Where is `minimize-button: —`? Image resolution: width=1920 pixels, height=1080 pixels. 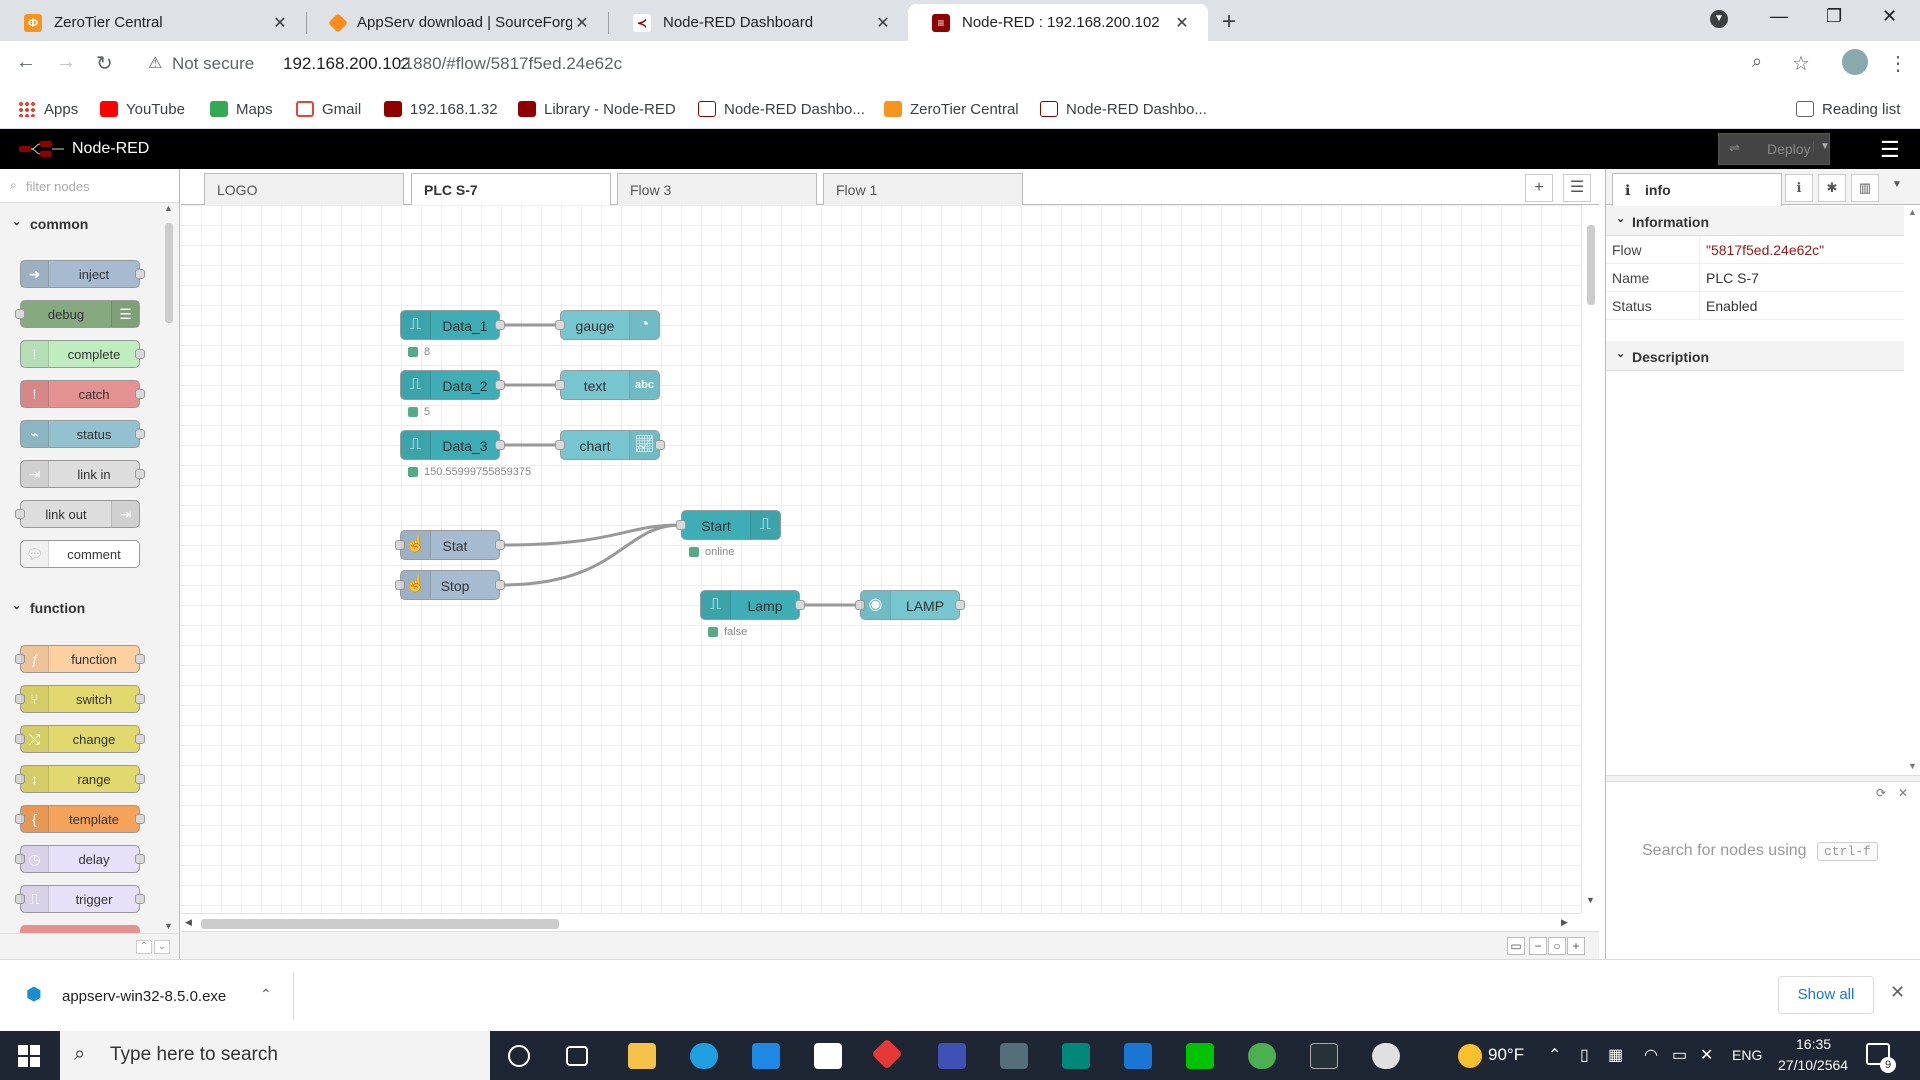
minimize-button: — is located at coordinates (1779, 16).